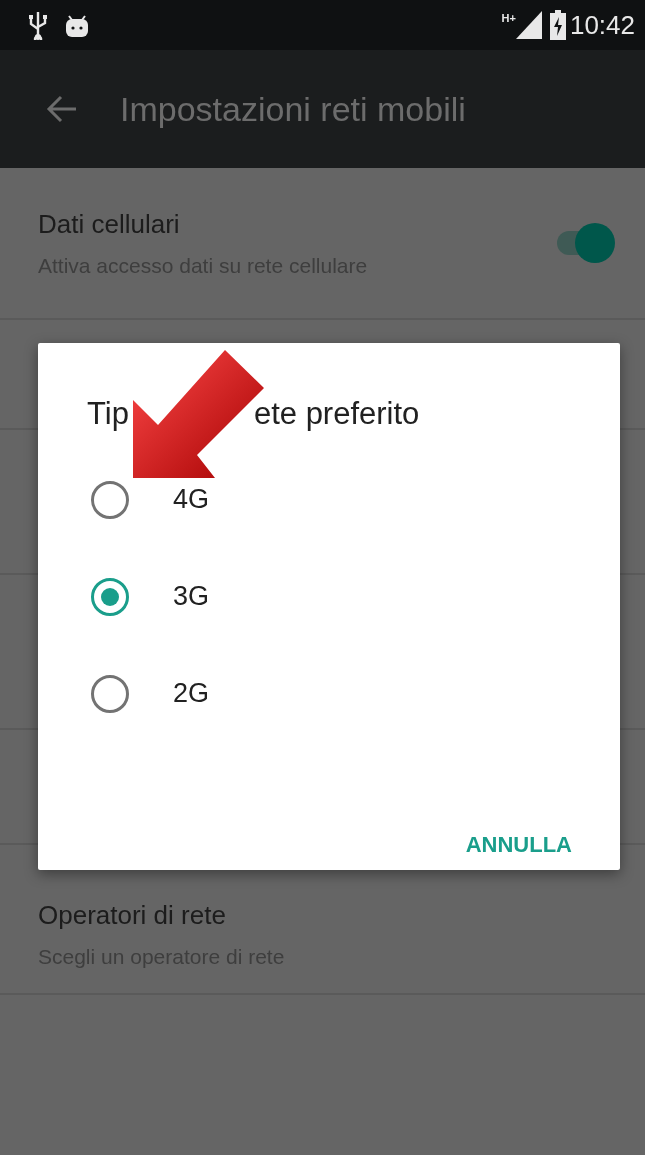 The height and width of the screenshot is (1155, 645). What do you see at coordinates (62, 109) in the screenshot?
I see `back-arrow-icon` at bounding box center [62, 109].